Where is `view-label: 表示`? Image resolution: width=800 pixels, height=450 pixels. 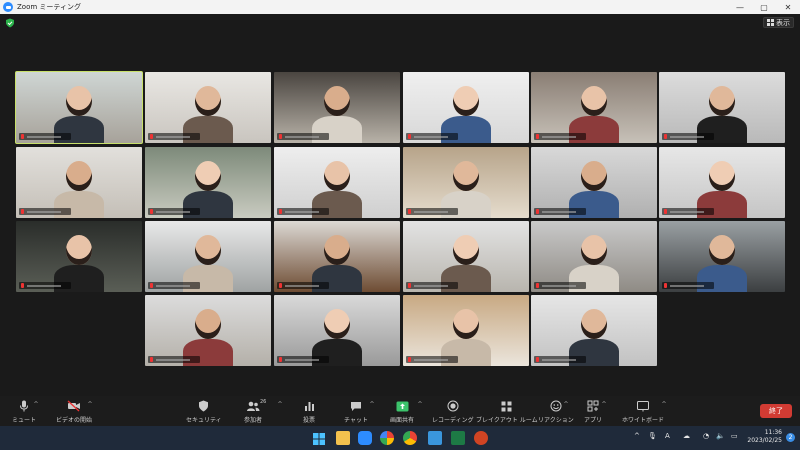 view-label: 表示 is located at coordinates (783, 22).